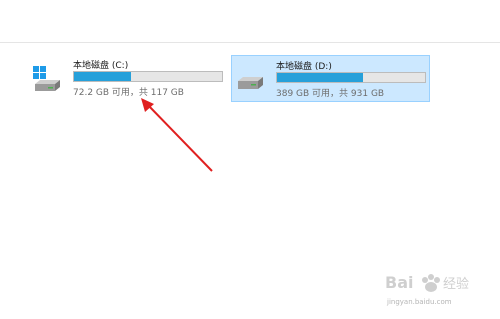 Image resolution: width=500 pixels, height=319 pixels. What do you see at coordinates (102, 76) in the screenshot?
I see `drive-c-usage-fill` at bounding box center [102, 76].